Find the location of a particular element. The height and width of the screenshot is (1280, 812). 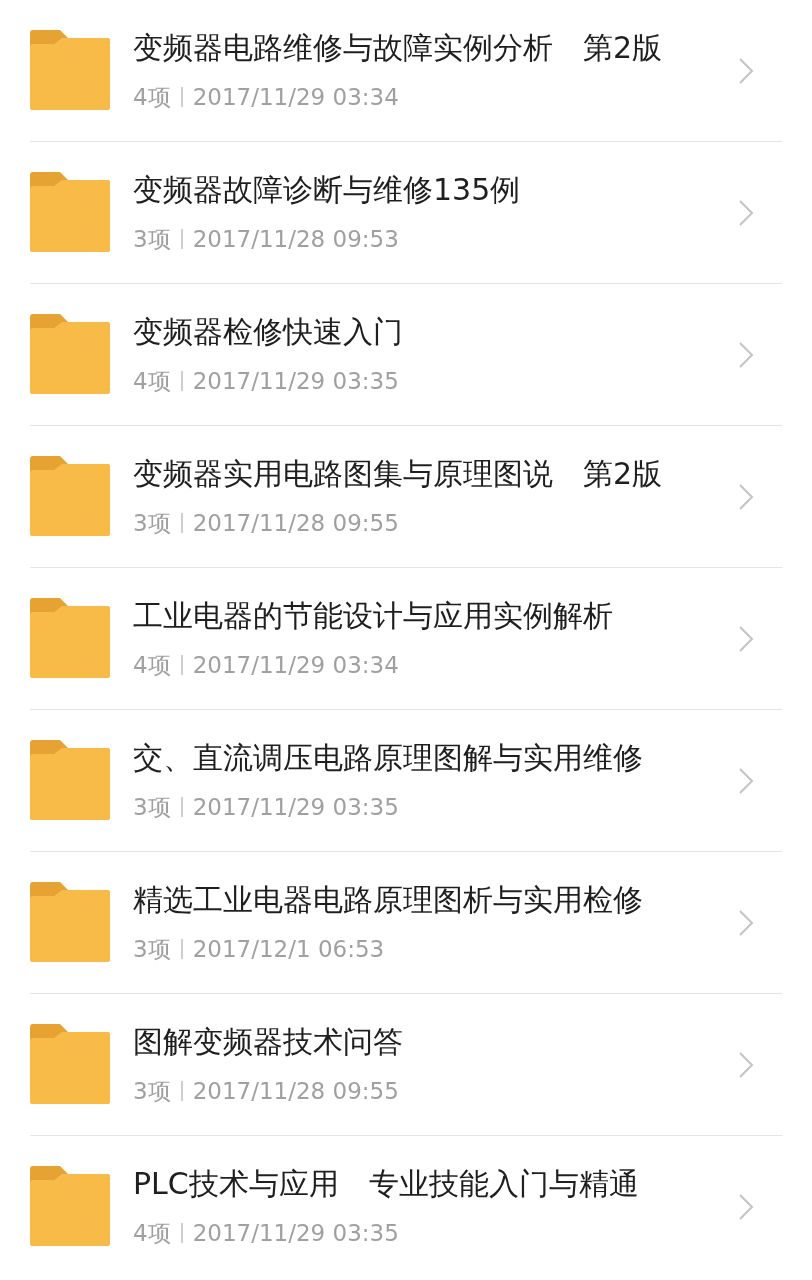

folder-item: 精选工业电器电路原理图析与实用检修 3项 2017/12/1 06:53 is located at coordinates (406, 923).